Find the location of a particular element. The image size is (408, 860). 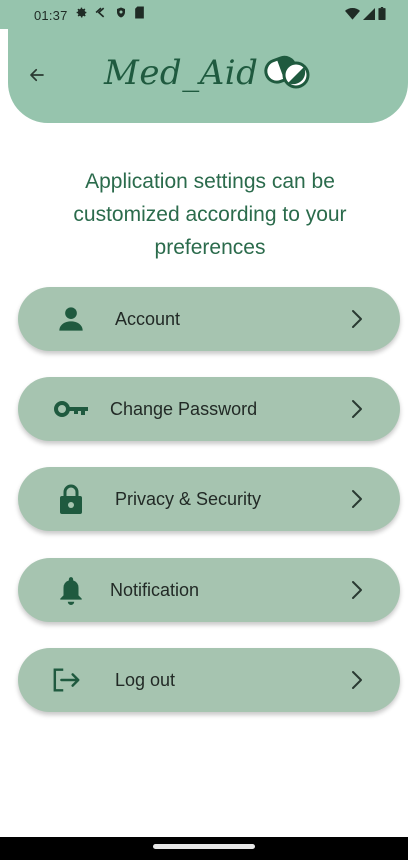

menu-item-change-password: Change Password is located at coordinates (209, 409).